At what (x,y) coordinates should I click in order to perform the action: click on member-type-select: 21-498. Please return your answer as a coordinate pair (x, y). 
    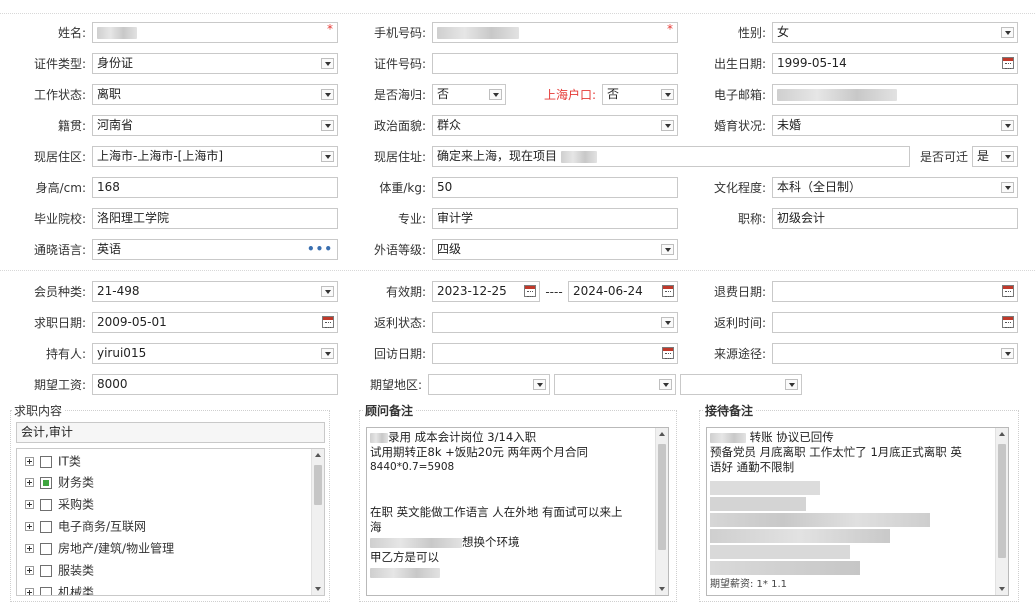
    Looking at the image, I should click on (215, 291).